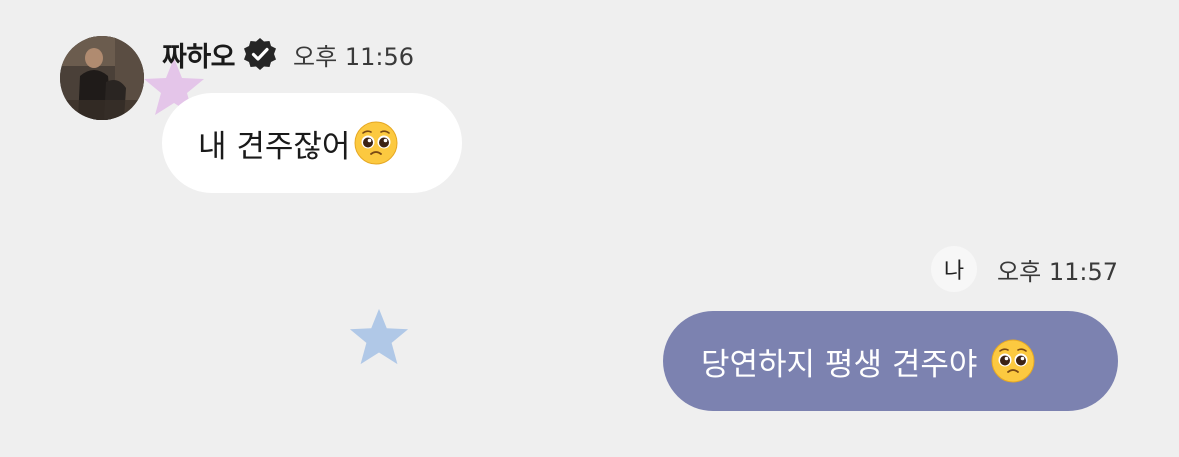 This screenshot has width=1179, height=457. I want to click on sender-name: 짜하오, so click(199, 54).